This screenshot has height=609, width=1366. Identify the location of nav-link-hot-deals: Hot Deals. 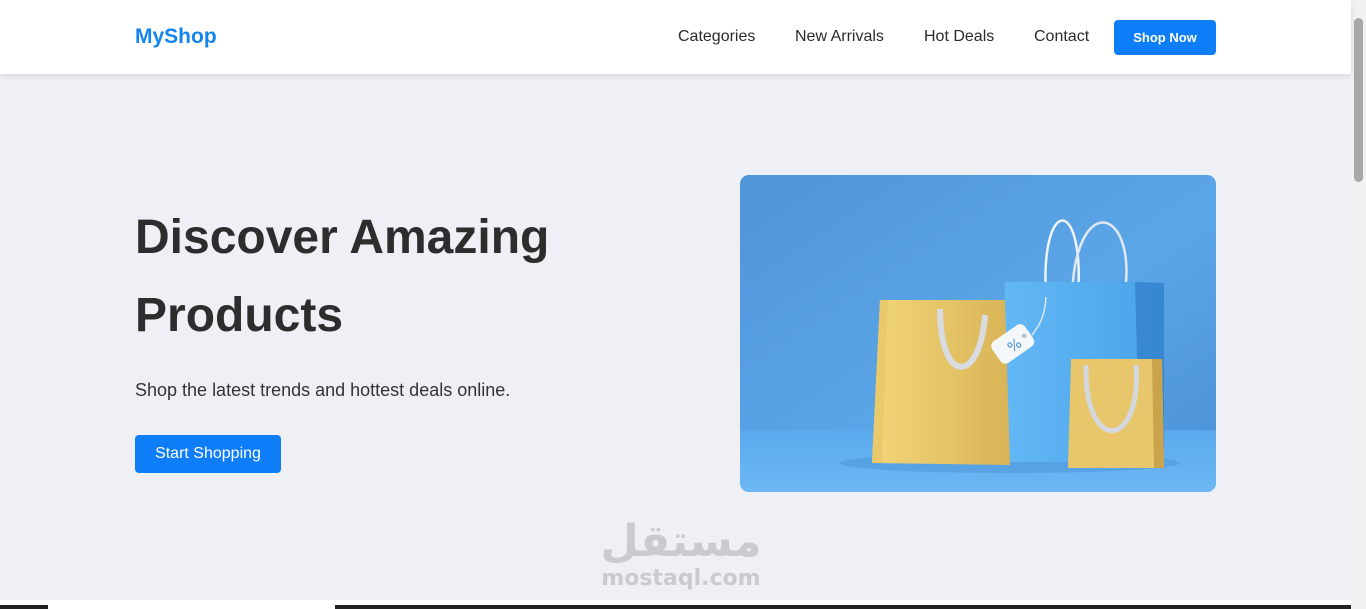
(959, 37).